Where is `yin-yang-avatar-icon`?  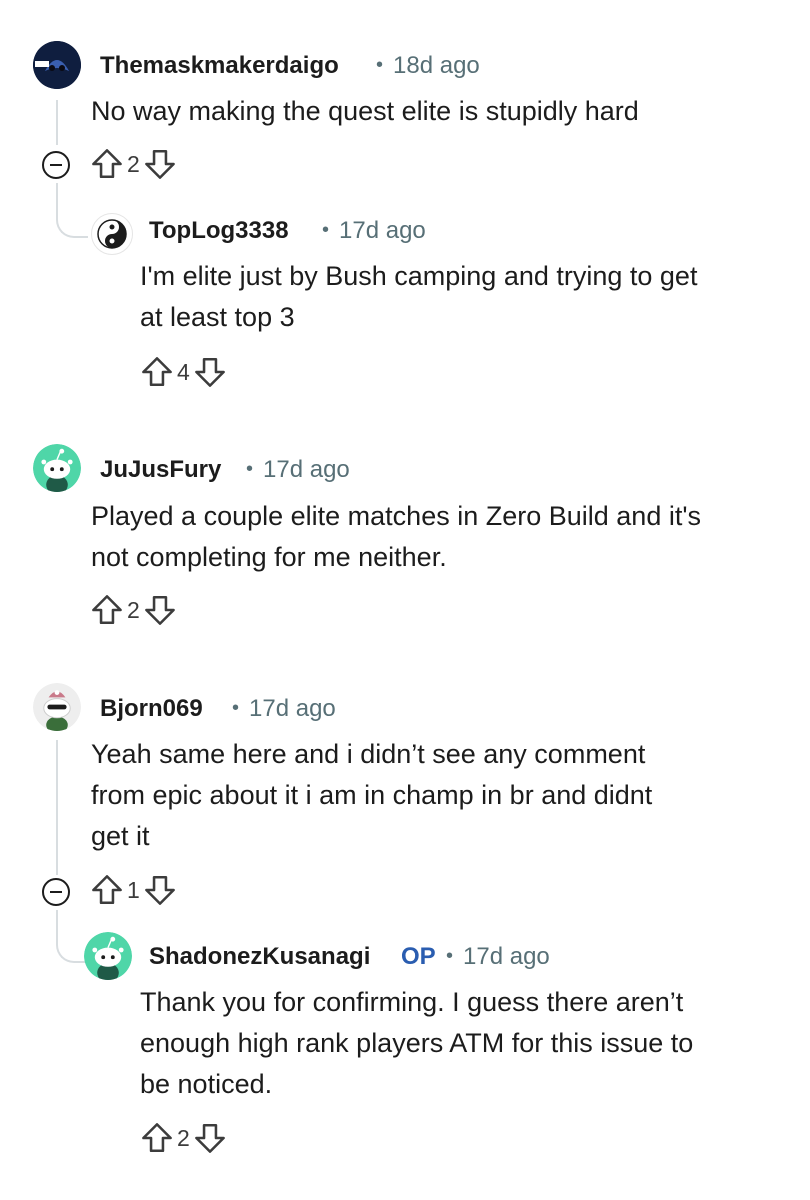
yin-yang-avatar-icon is located at coordinates (112, 234).